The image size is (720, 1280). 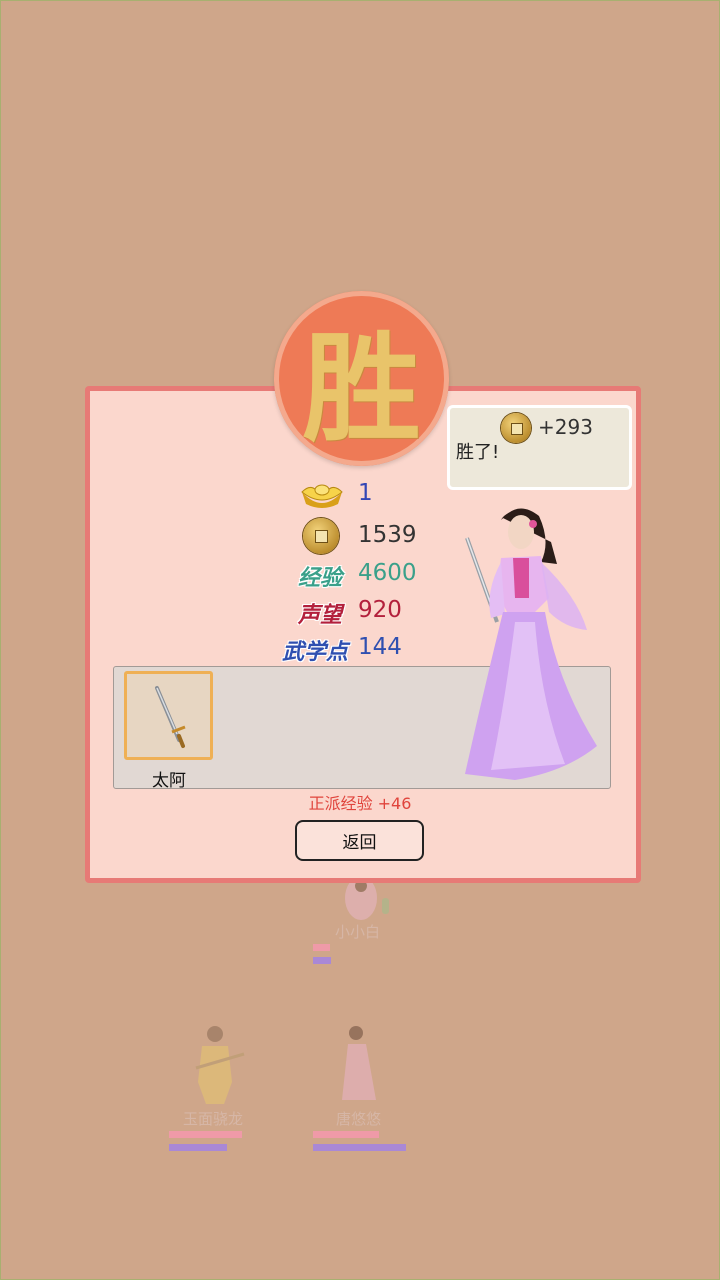 What do you see at coordinates (360, 803) in the screenshot?
I see `faction-exp-gain: 正派经验 +46` at bounding box center [360, 803].